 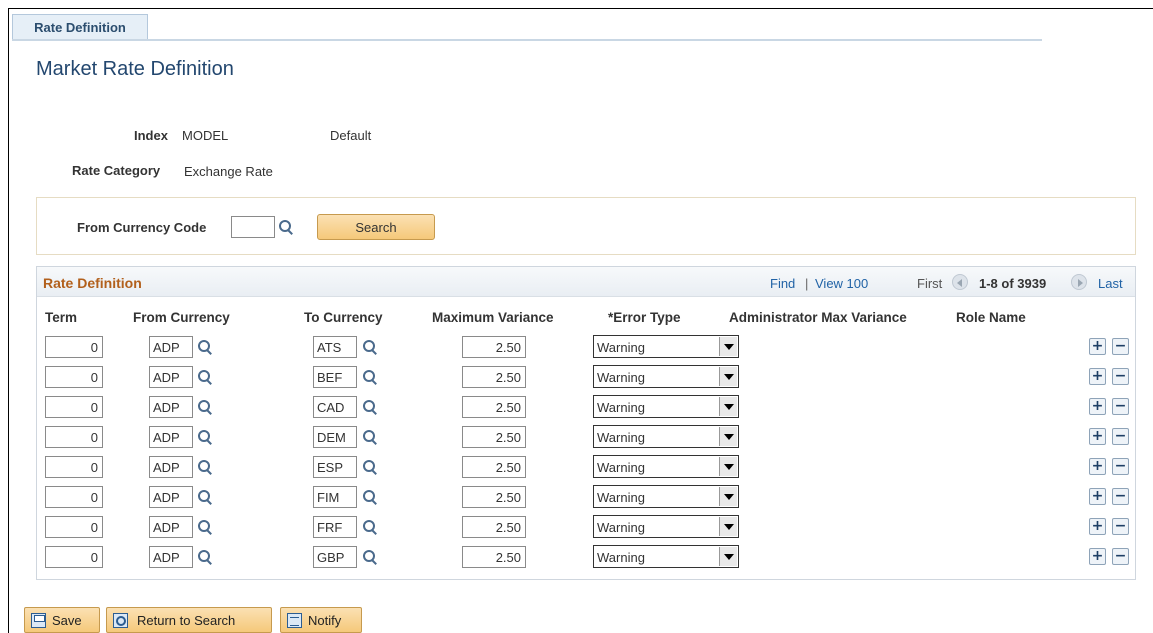 What do you see at coordinates (189, 620) in the screenshot?
I see `return-to-search-button: Return to Search` at bounding box center [189, 620].